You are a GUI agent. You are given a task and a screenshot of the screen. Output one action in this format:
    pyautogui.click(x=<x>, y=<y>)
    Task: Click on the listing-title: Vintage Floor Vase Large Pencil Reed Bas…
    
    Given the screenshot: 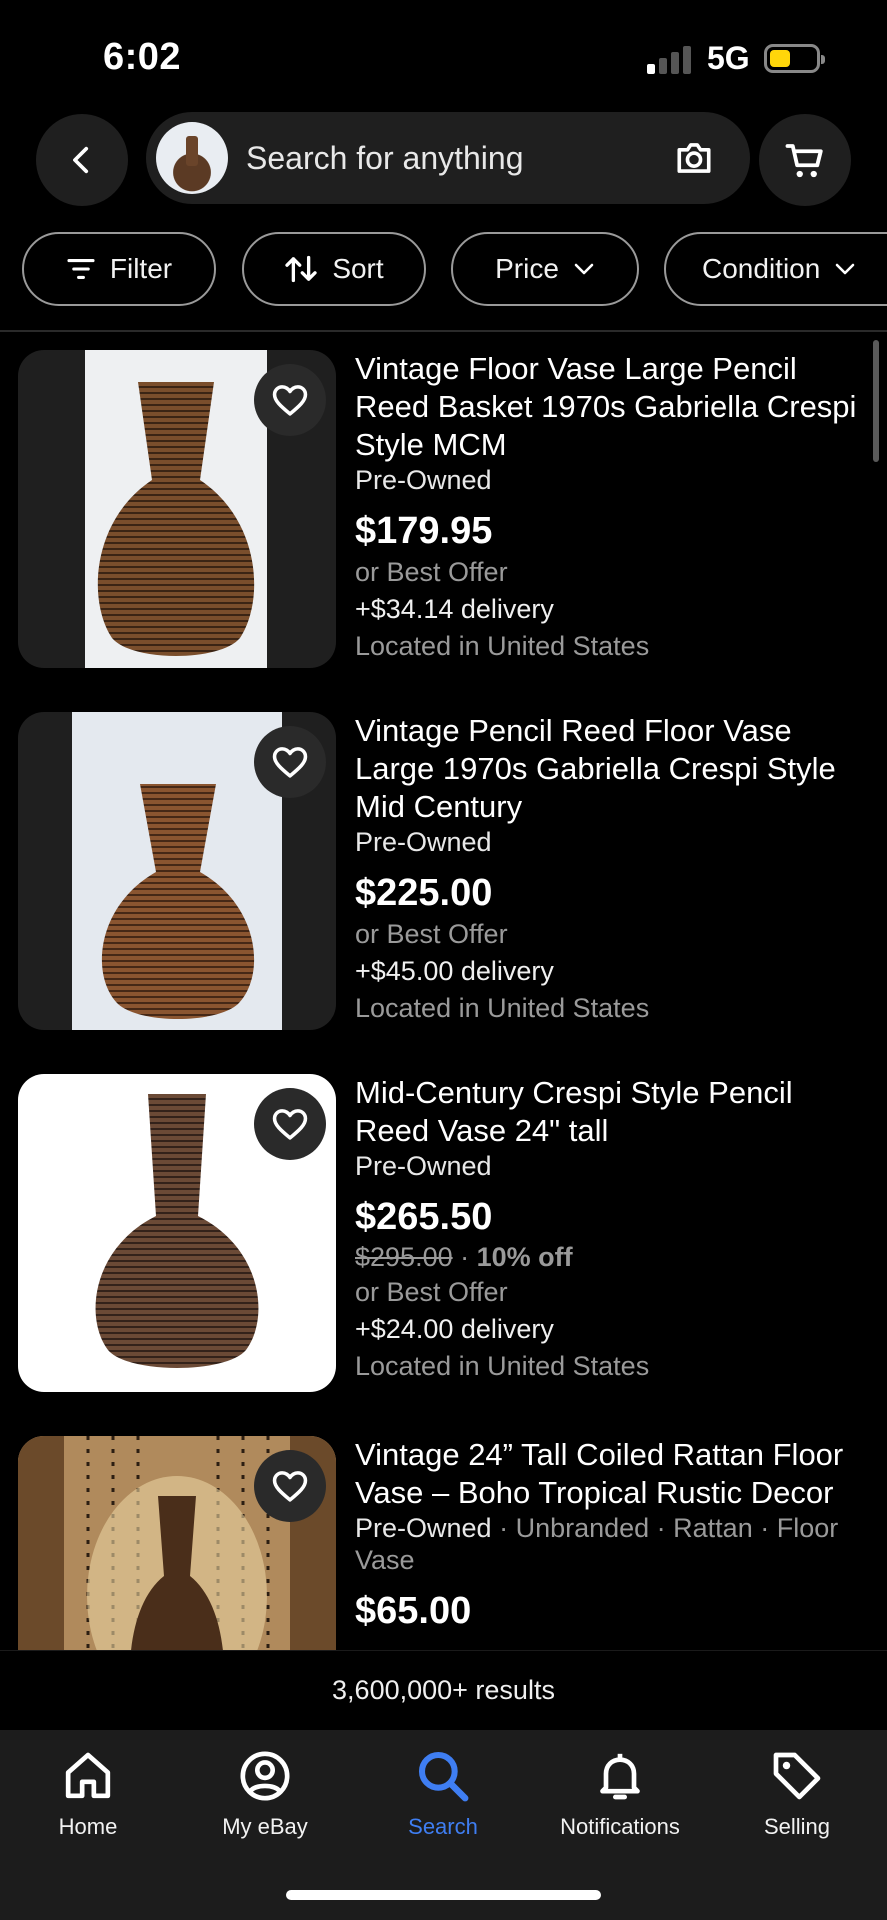 What is the action you would take?
    pyautogui.click(x=615, y=407)
    